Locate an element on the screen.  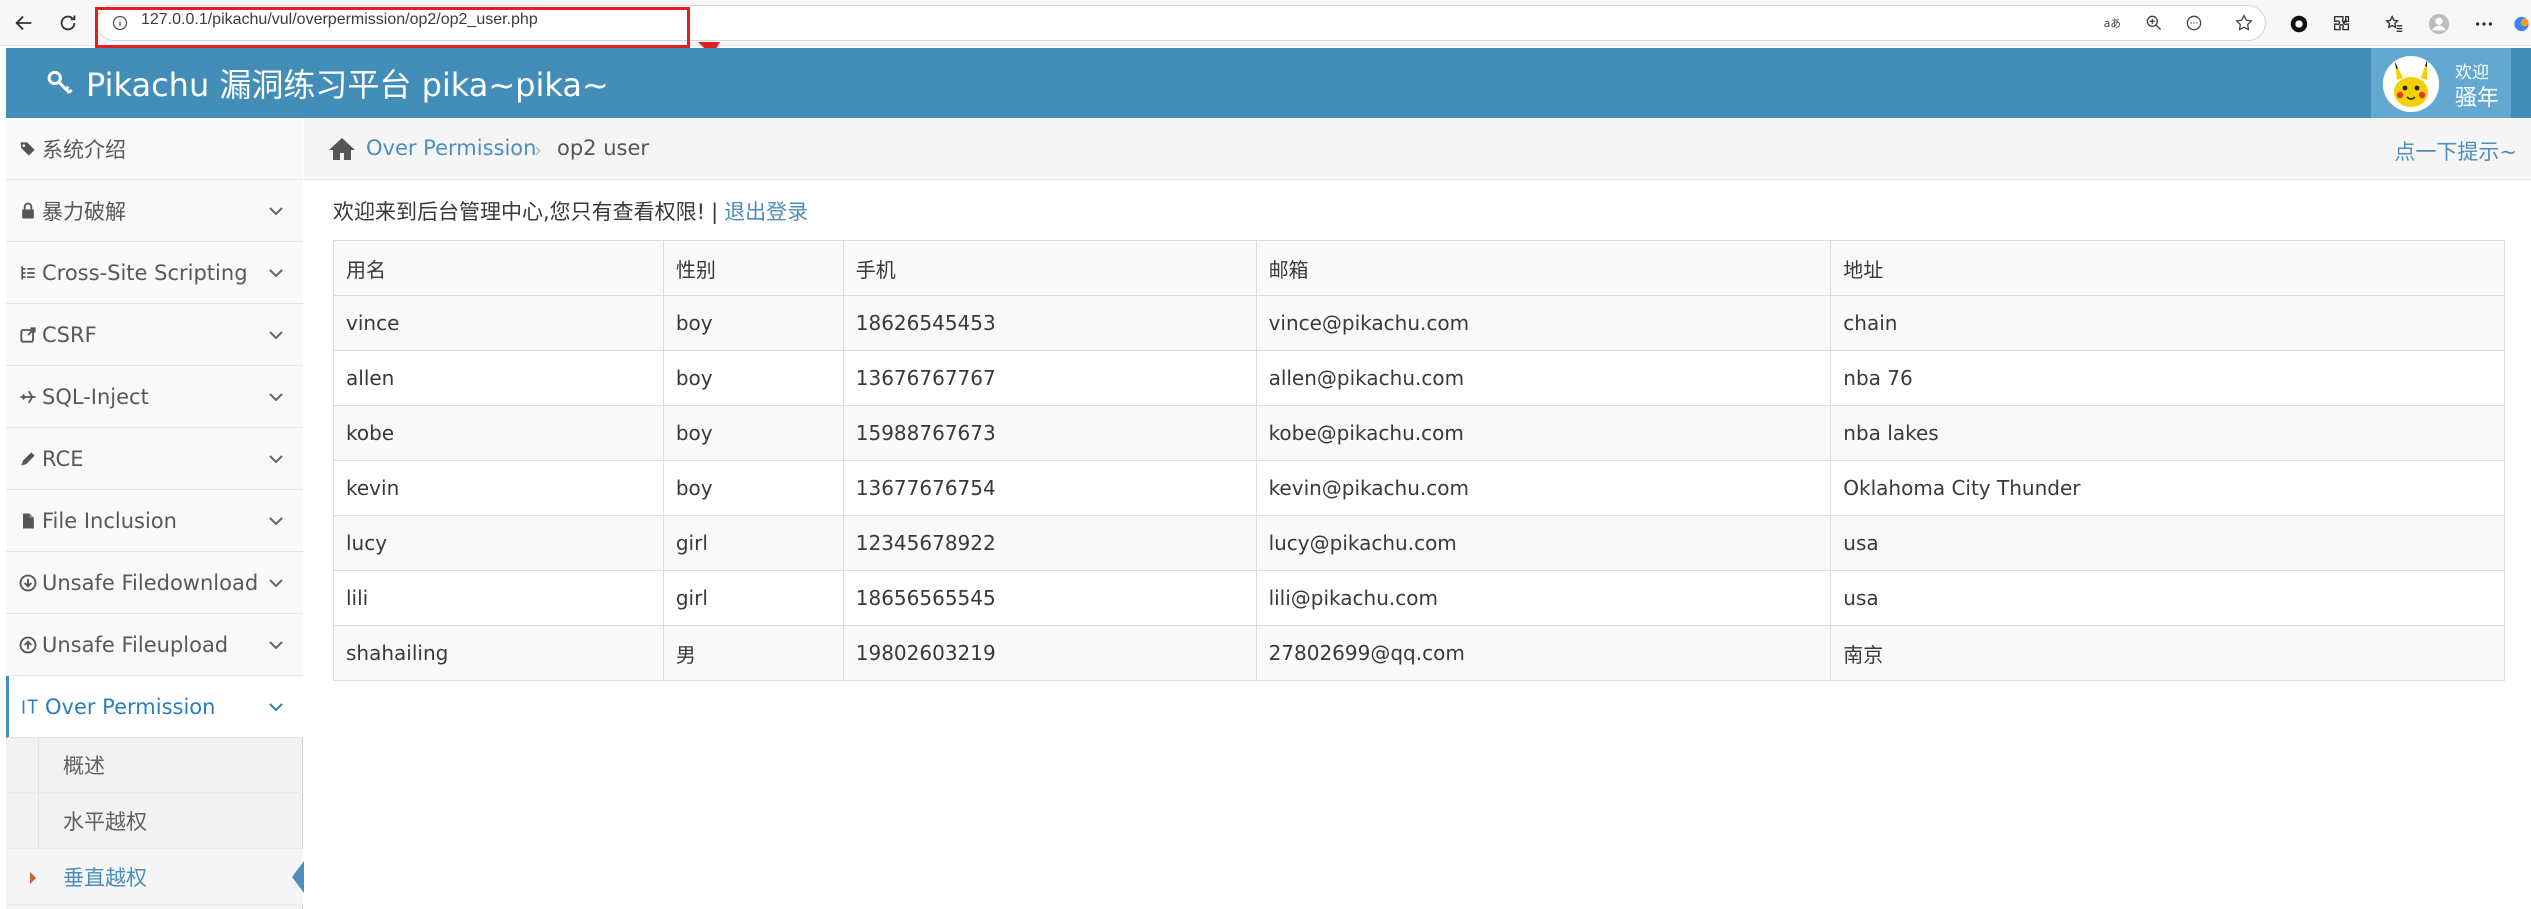
breadcrumb-link: Over Permission is located at coordinates (451, 148).